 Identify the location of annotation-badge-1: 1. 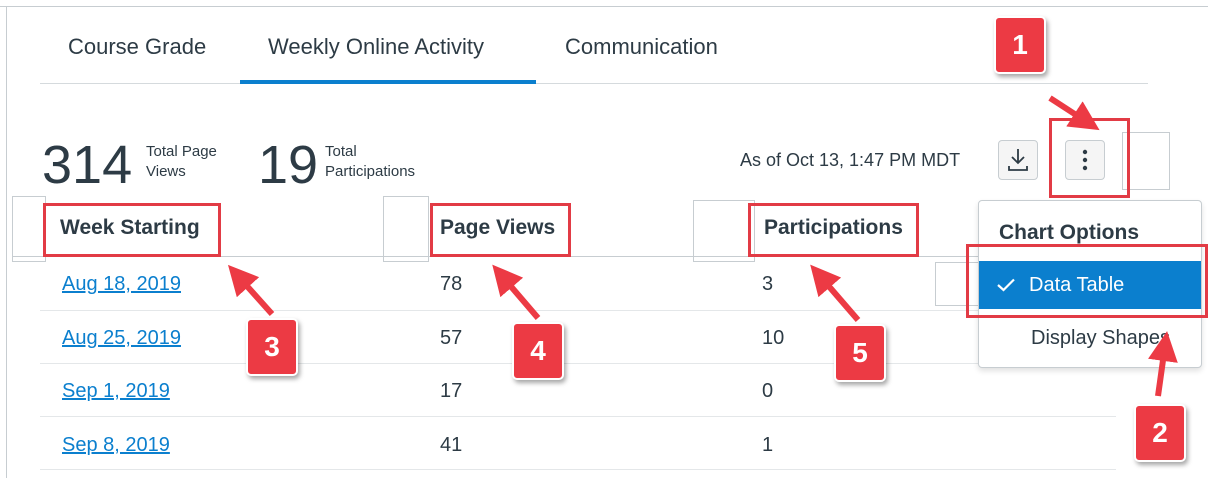
(1020, 45).